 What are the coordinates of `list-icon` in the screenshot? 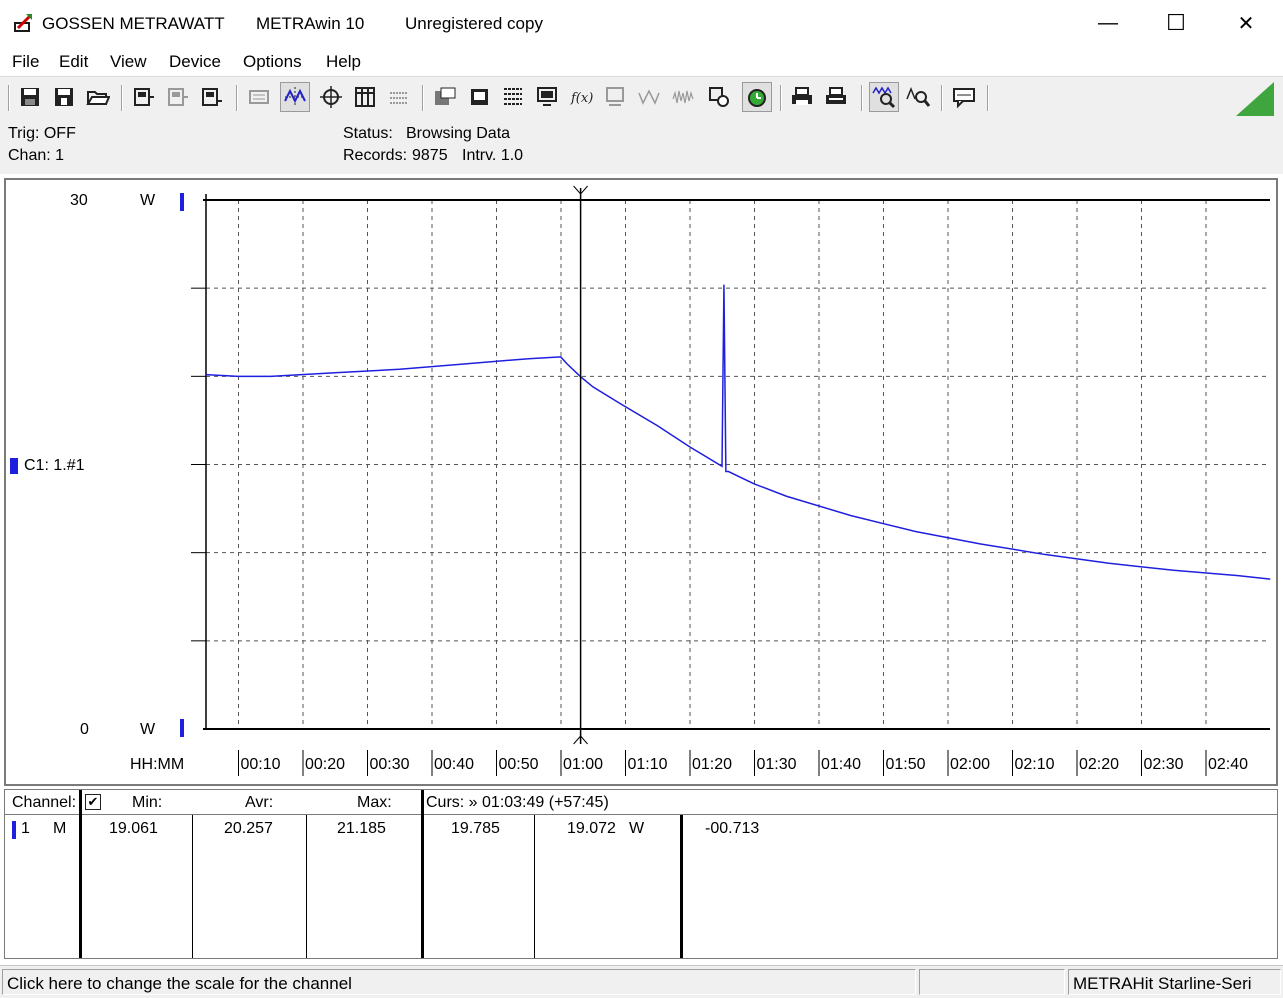 It's located at (399, 98).